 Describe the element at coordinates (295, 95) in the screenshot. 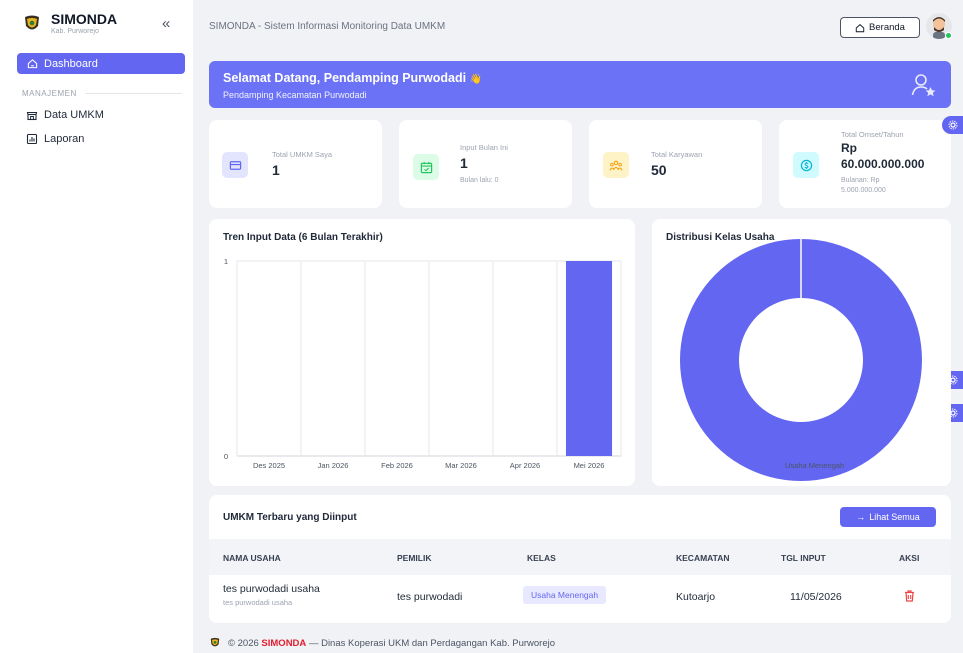

I see `welcome-subtitle: Pendamping Kecamatan Purwodadi` at that location.